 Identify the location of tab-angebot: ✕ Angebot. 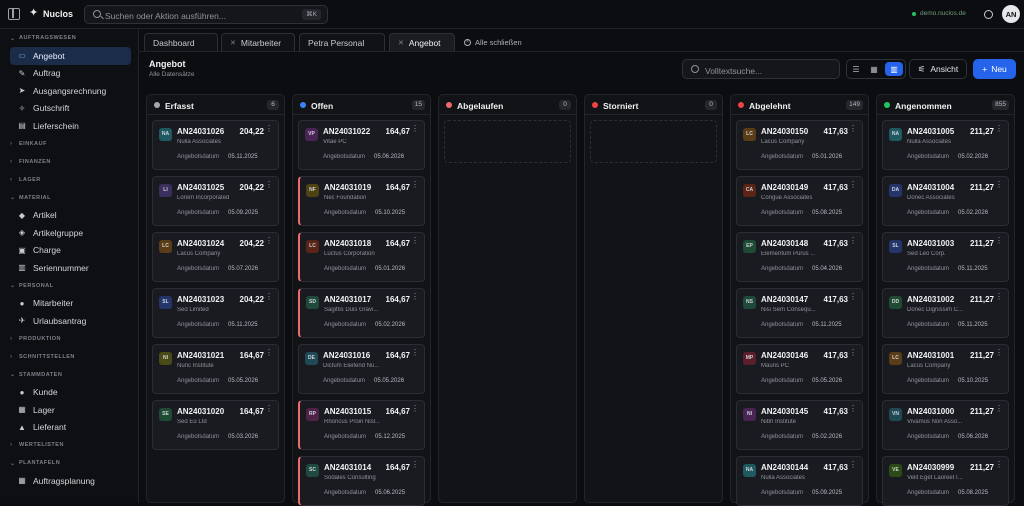
(422, 42).